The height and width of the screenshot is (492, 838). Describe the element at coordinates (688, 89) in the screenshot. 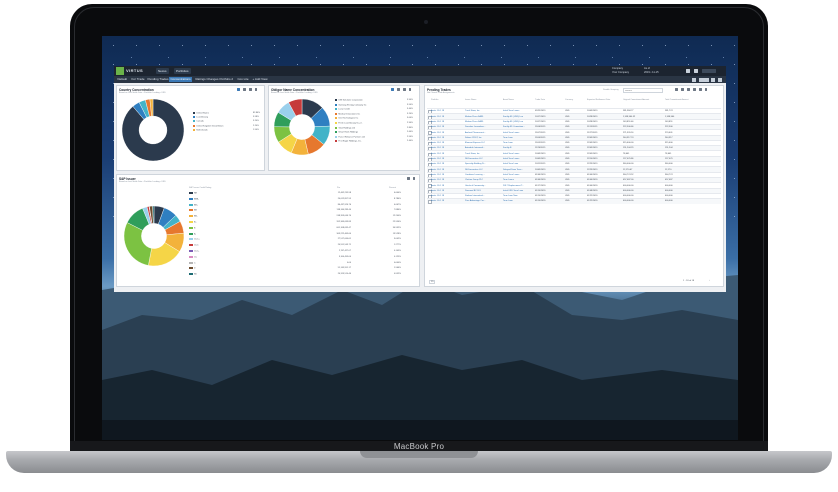

I see `refresh-icon` at that location.